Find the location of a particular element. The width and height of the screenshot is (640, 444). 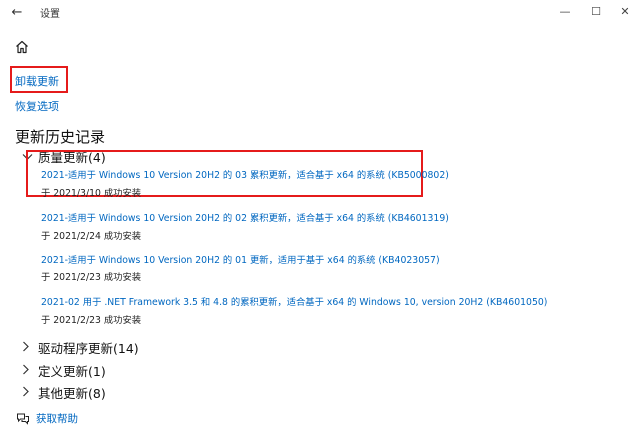

update-status: 于 2021/3/10 成功安装 is located at coordinates (91, 193).